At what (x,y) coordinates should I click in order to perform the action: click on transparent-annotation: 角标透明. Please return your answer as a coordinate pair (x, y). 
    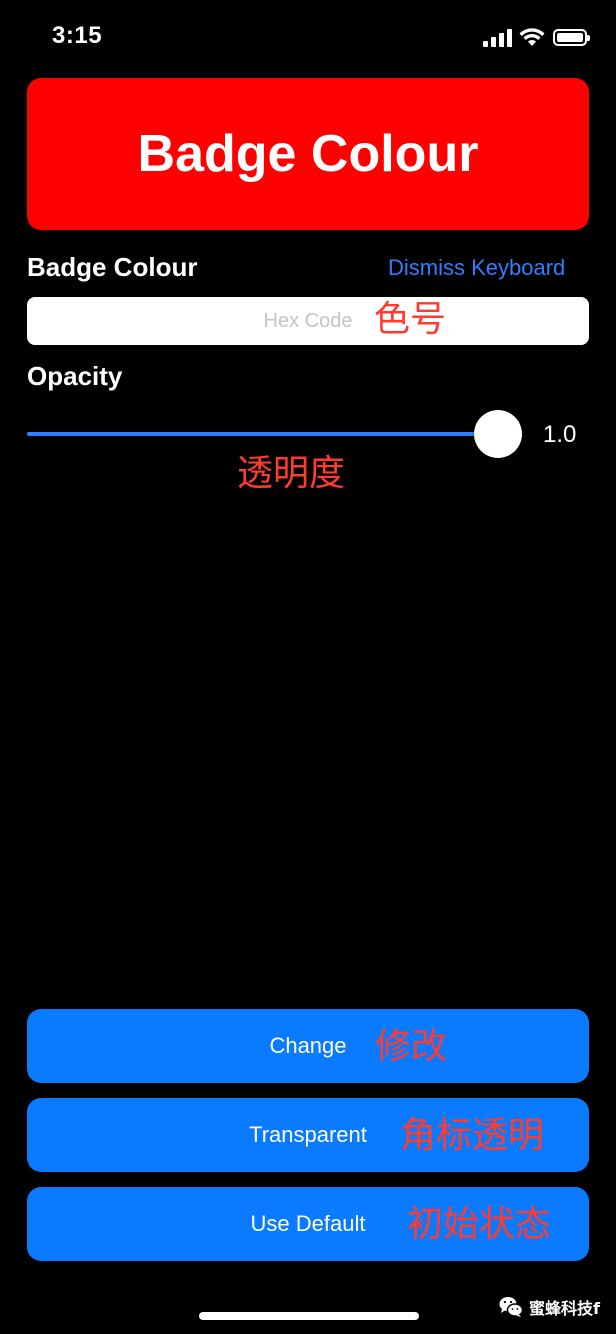
    Looking at the image, I should click on (472, 1135).